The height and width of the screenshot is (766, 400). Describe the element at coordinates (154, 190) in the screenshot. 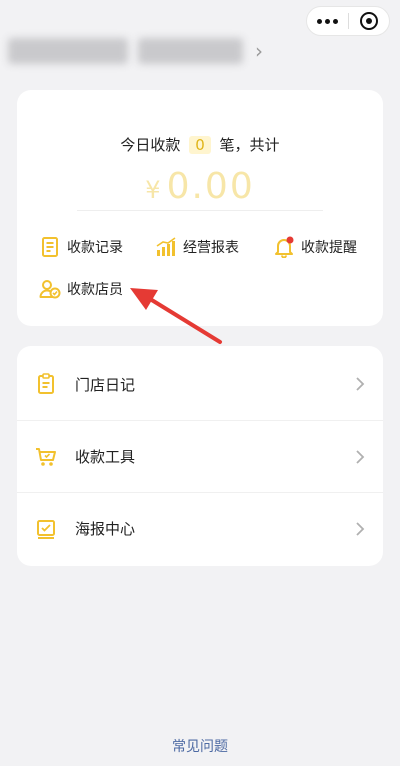

I see `currency-symbol: ¥` at that location.